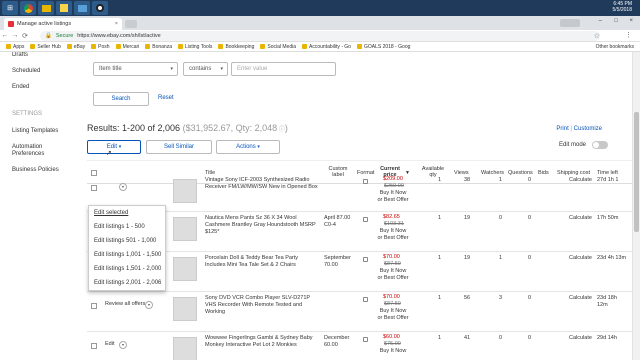  I want to click on bookmark-item: Bookkeeping, so click(236, 47).